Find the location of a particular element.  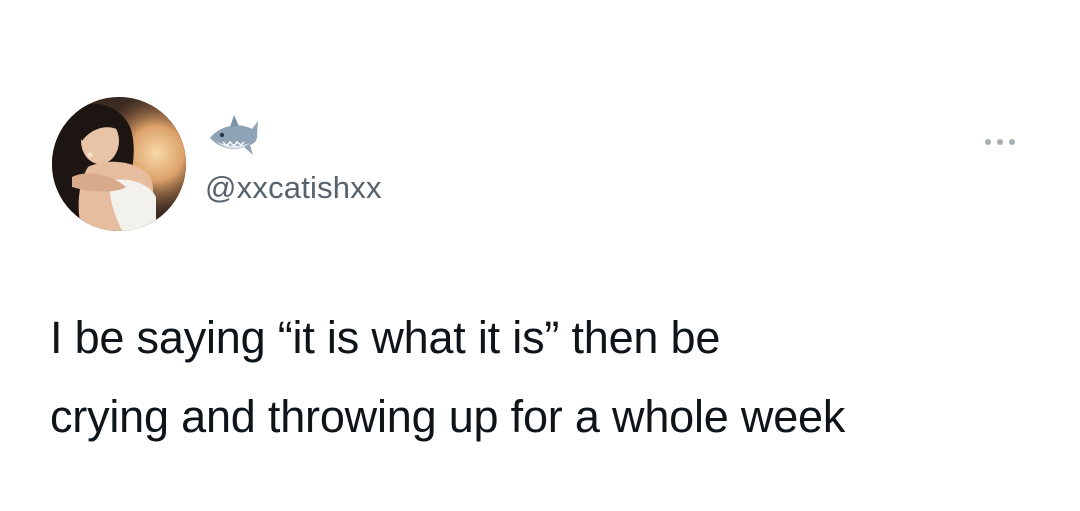

user-handle: @xxcatishxx is located at coordinates (293, 188).